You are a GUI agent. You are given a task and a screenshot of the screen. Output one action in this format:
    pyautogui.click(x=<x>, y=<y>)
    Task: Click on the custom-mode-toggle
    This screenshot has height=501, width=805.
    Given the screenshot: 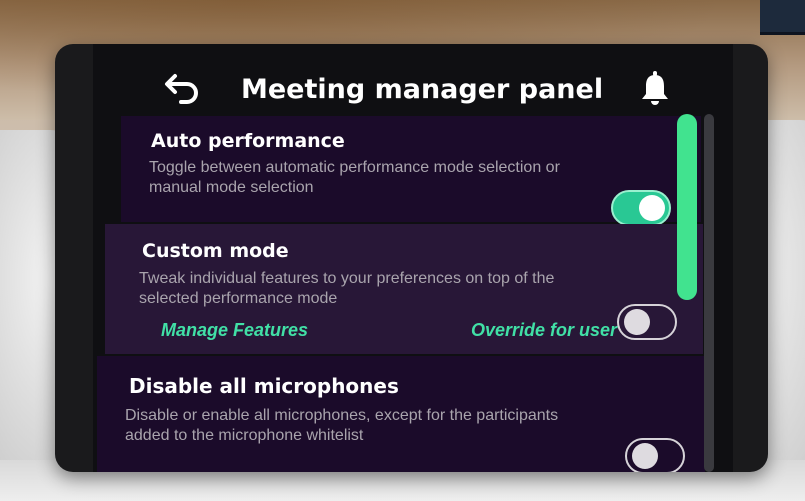 What is the action you would take?
    pyautogui.click(x=647, y=322)
    